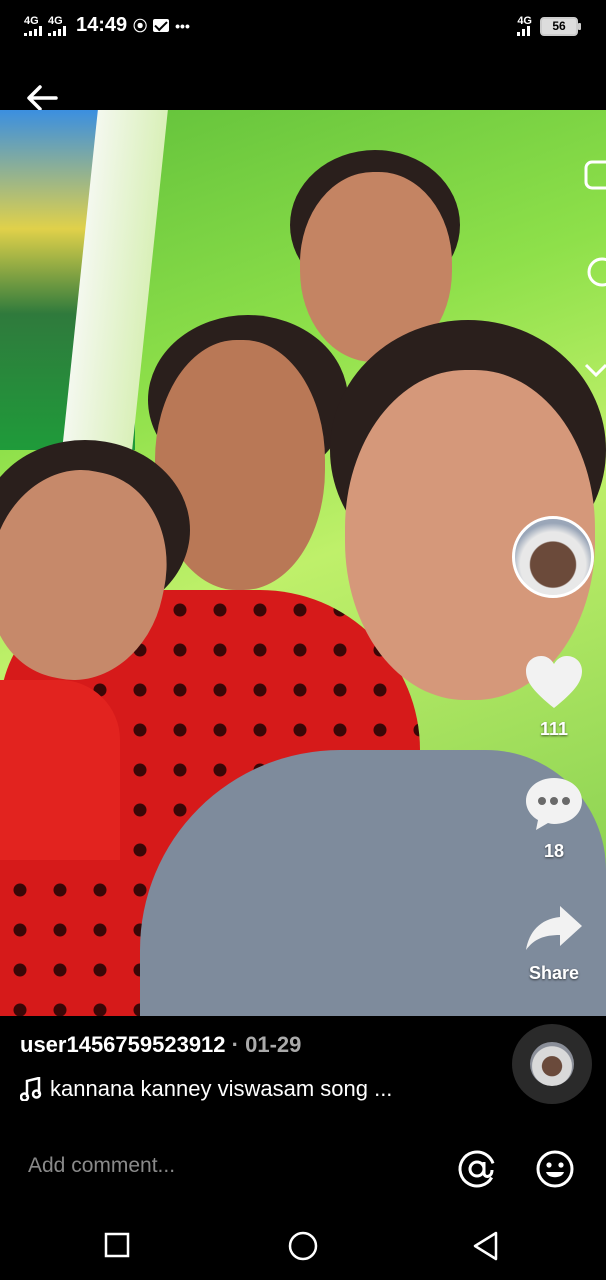  I want to click on add-comment-input, so click(218, 1166).